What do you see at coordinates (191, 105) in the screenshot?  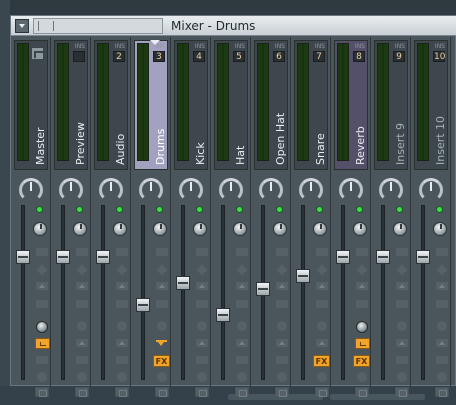 I see `strip-header: INS 4 Kick` at bounding box center [191, 105].